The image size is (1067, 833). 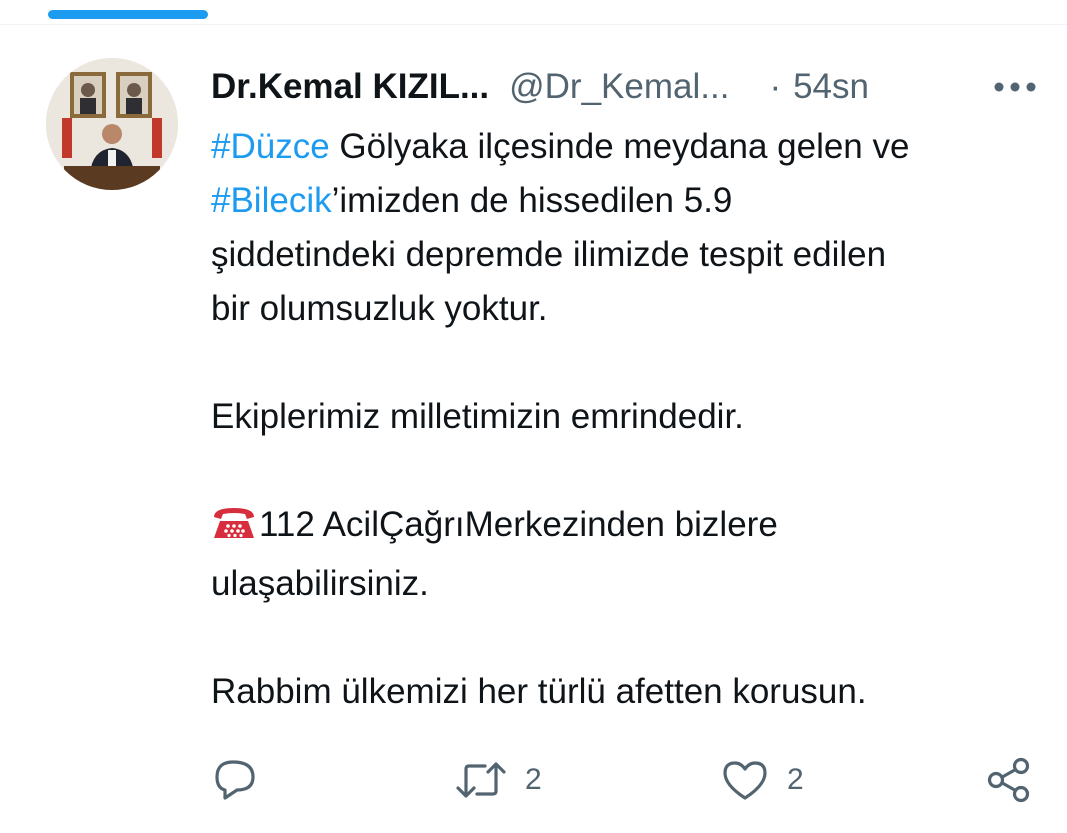 What do you see at coordinates (379, 308) in the screenshot?
I see `text-line: bir olumsuzluk yoktur.` at bounding box center [379, 308].